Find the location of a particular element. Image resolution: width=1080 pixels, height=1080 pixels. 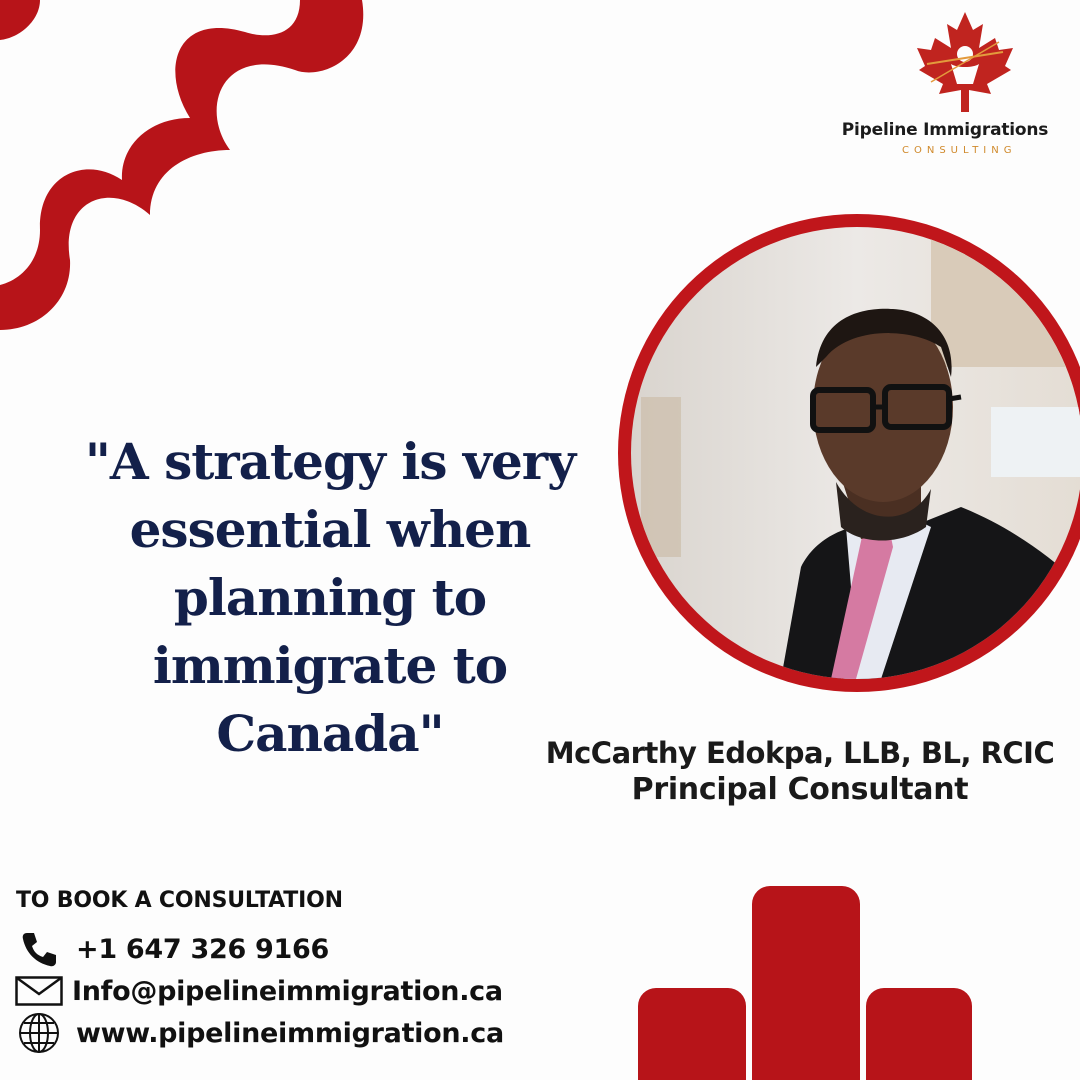

decorative-bar-center is located at coordinates (806, 983).